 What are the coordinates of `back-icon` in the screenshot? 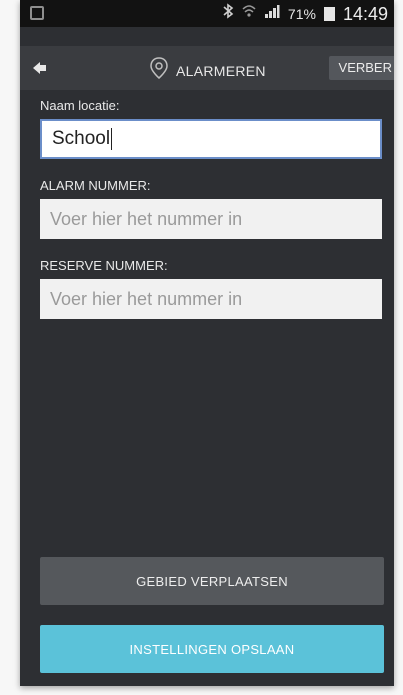 It's located at (41, 68).